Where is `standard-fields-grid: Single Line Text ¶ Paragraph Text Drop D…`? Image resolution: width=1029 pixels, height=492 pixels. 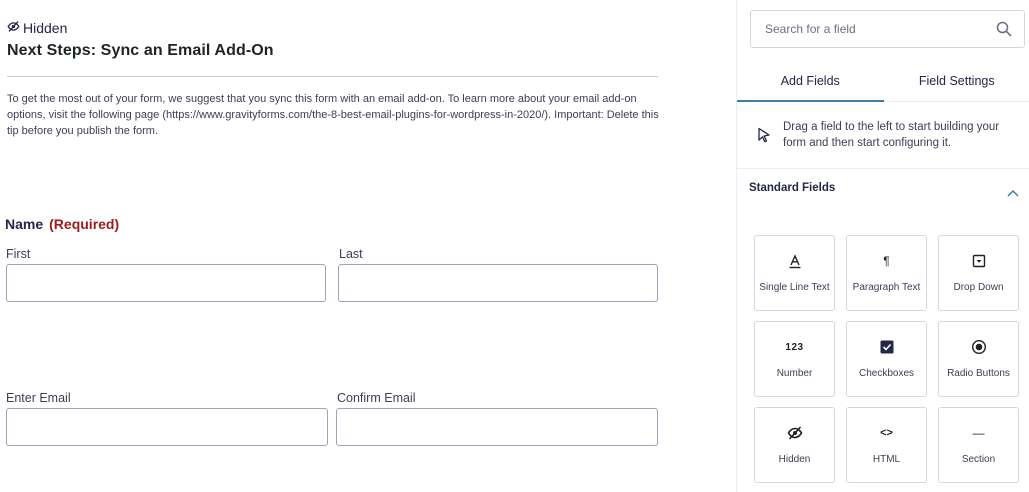 standard-fields-grid: Single Line Text ¶ Paragraph Text Drop D… is located at coordinates (886, 359).